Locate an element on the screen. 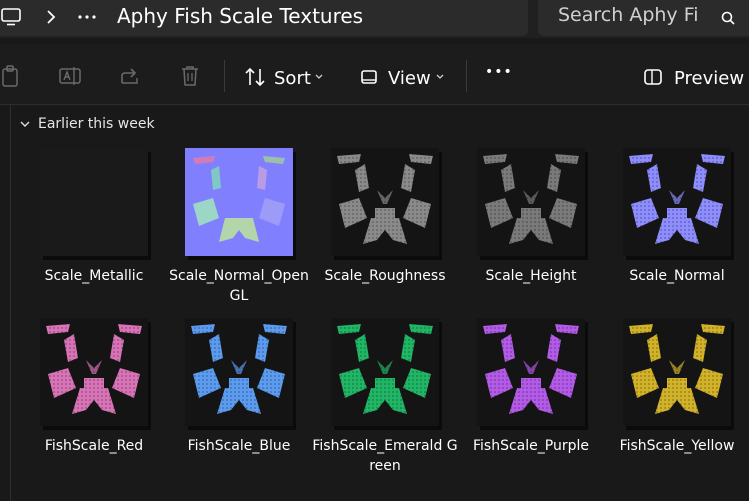 Image resolution: width=749 pixels, height=501 pixels. preview-pane-icon is located at coordinates (653, 77).